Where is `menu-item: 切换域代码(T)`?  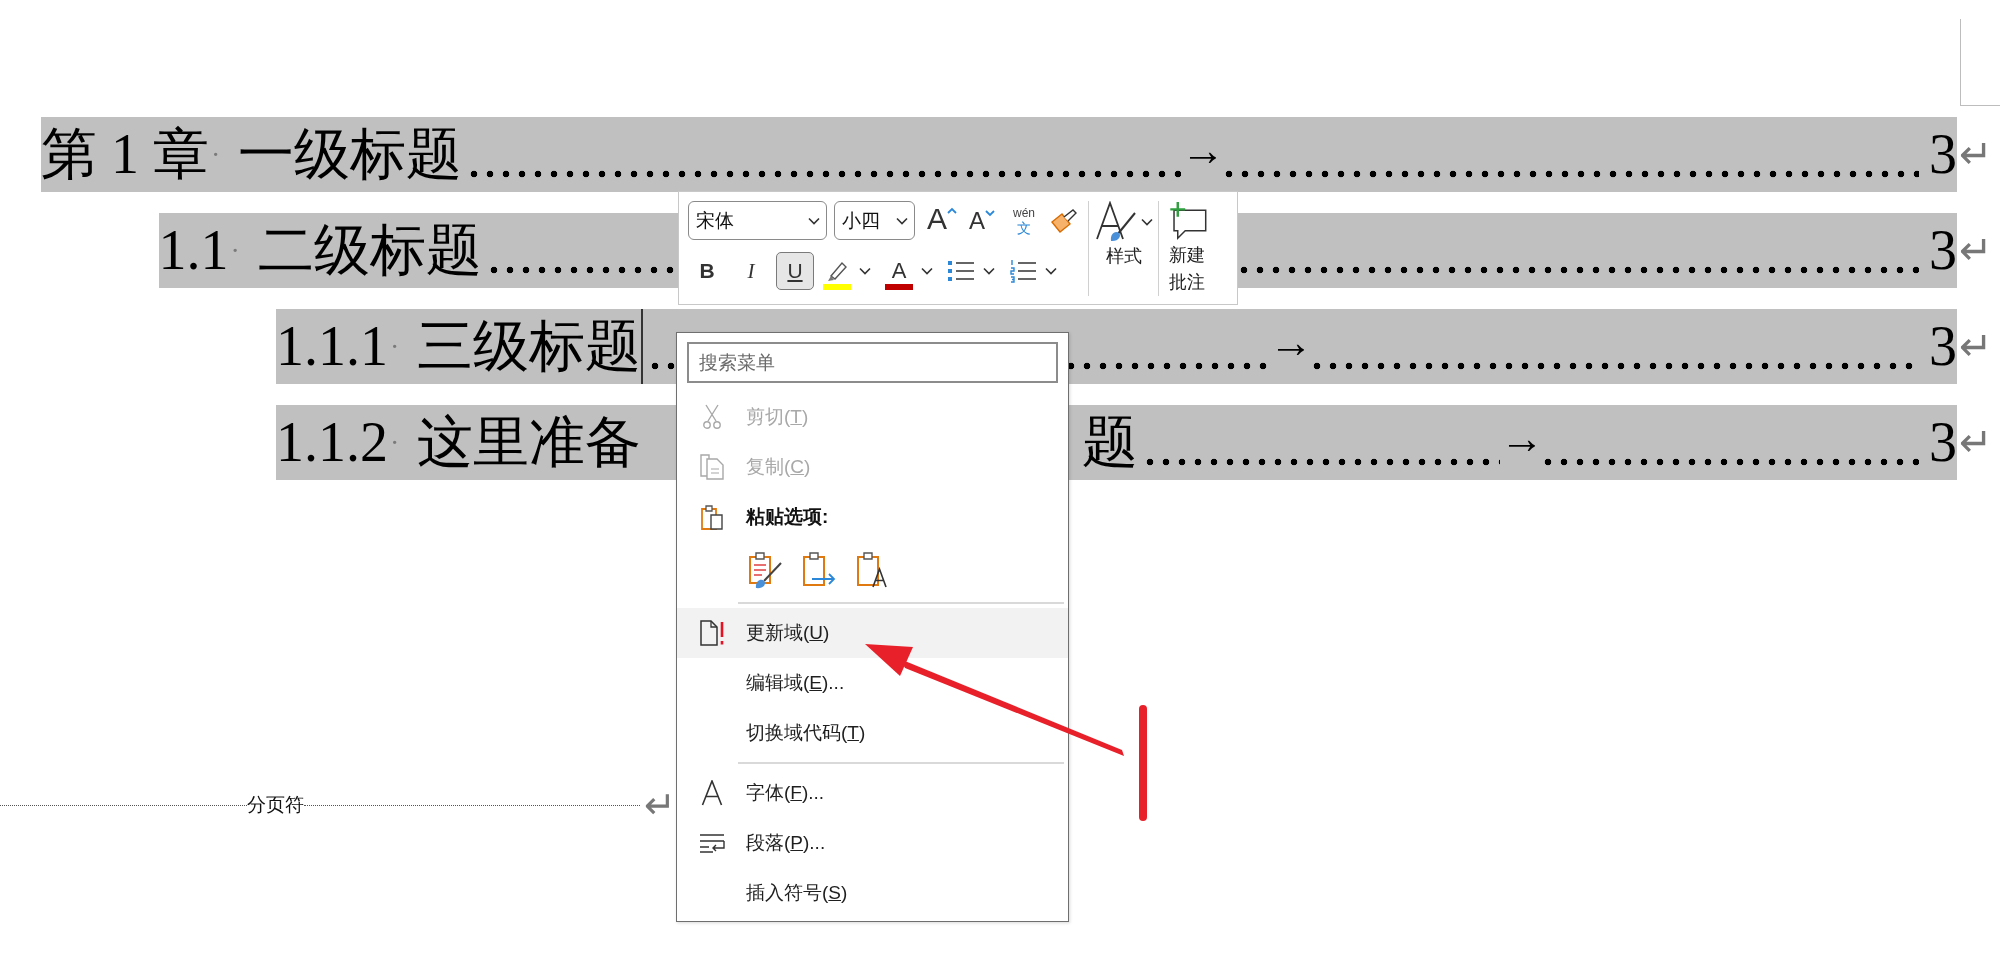
menu-item: 切换域代码(T) is located at coordinates (872, 733).